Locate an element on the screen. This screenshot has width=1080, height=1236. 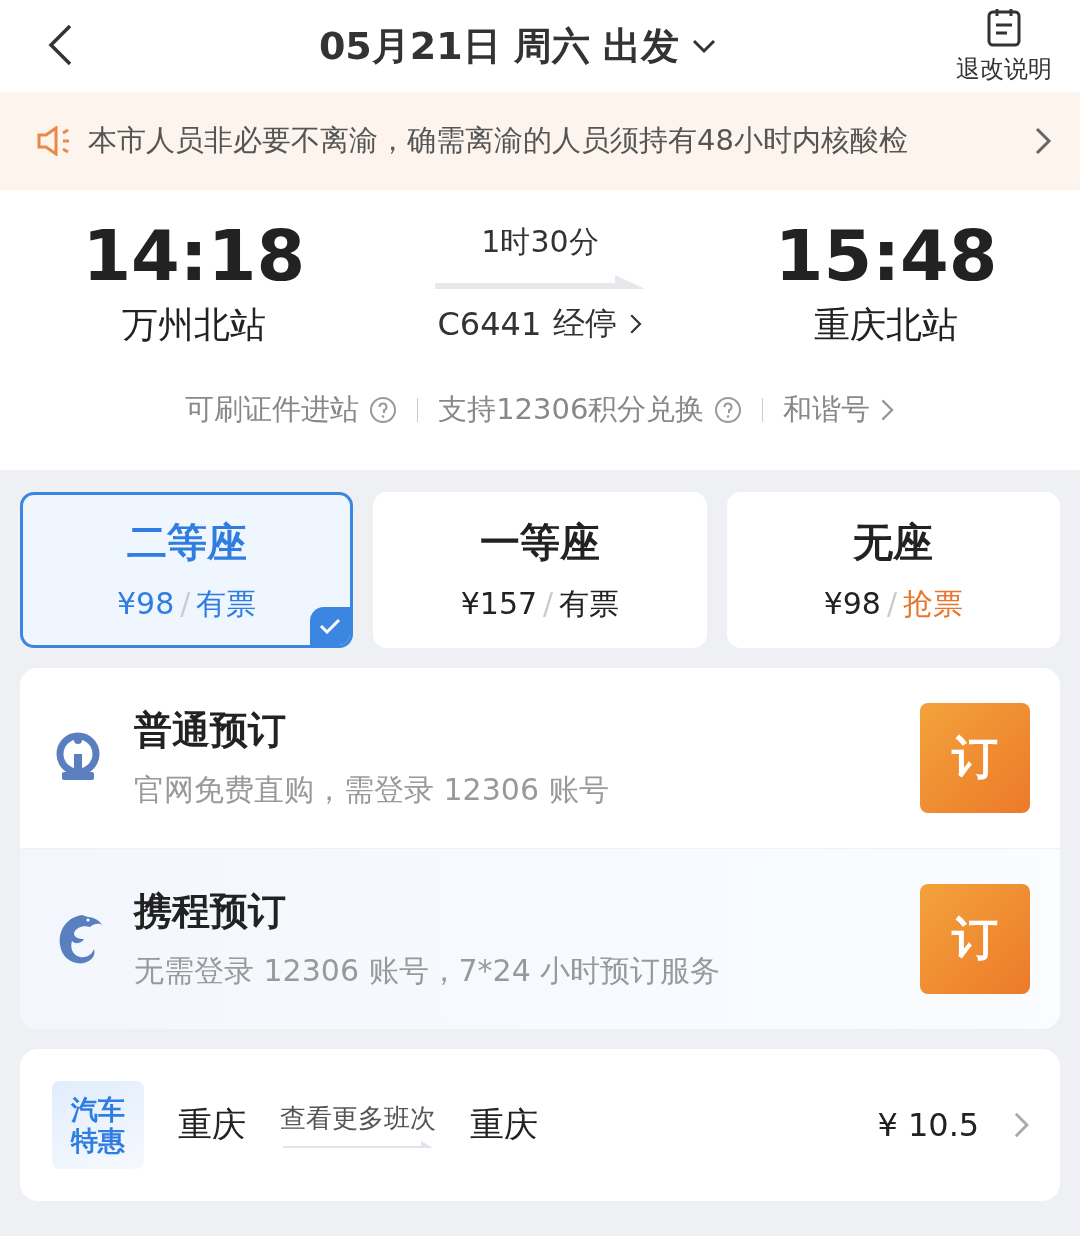
seat-class-option: 无座 ¥98 / 抢票 is located at coordinates (893, 570).